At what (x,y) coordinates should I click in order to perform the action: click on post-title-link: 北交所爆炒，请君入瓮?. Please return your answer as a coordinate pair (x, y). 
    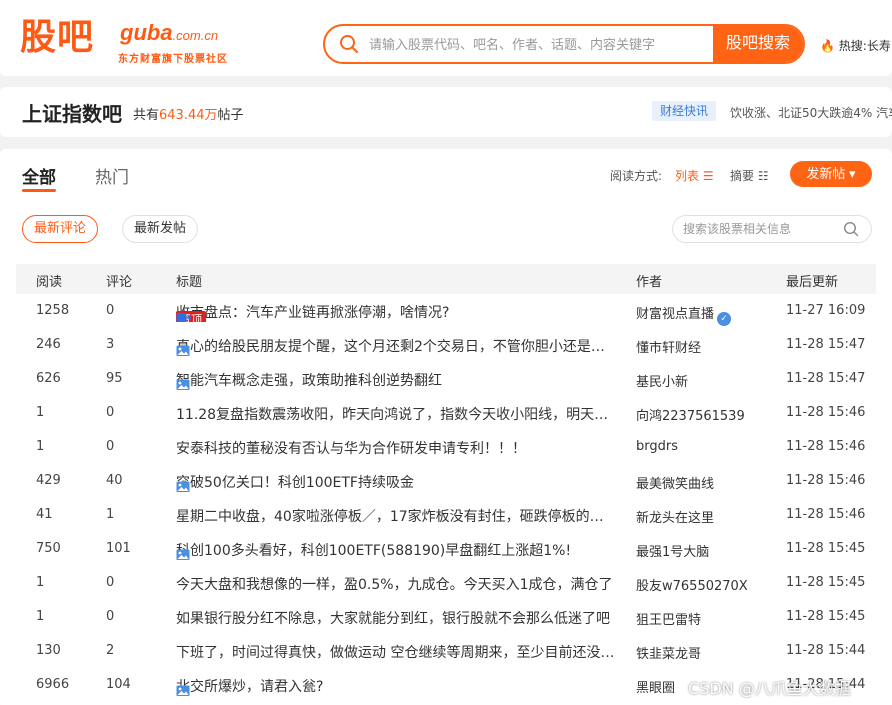
    Looking at the image, I should click on (396, 686).